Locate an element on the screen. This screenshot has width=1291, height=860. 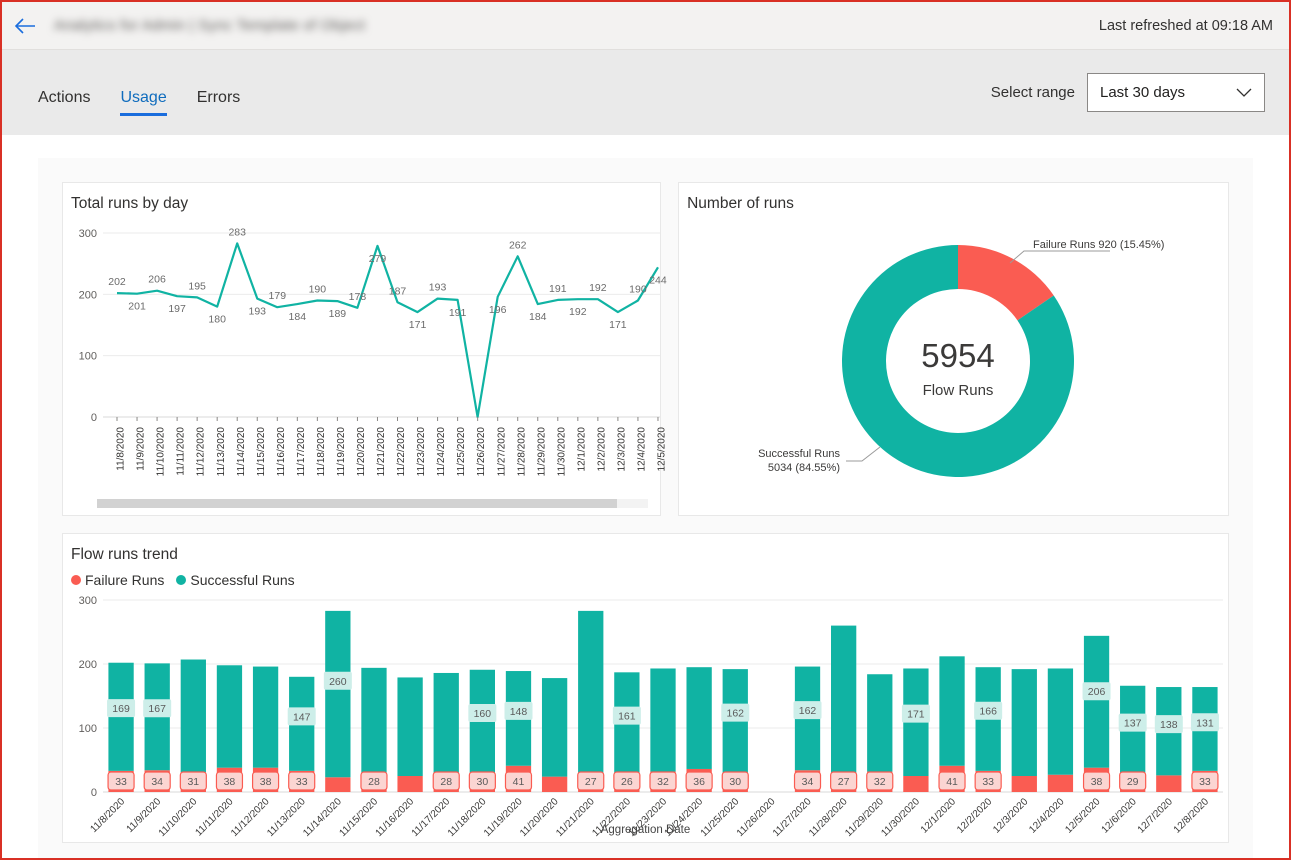
svg-text: 11/14/2020 is located at coordinates (241, 452).